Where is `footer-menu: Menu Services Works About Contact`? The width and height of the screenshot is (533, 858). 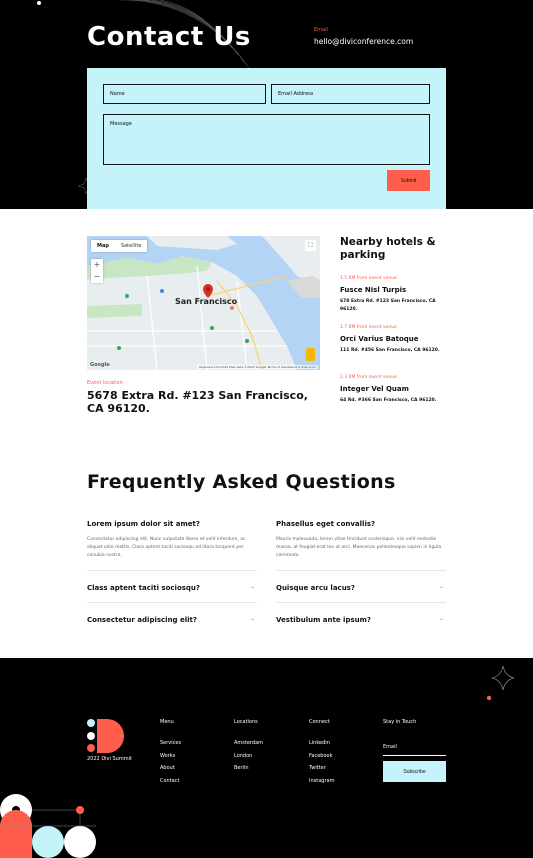 footer-menu: Menu Services Works About Contact is located at coordinates (170, 754).